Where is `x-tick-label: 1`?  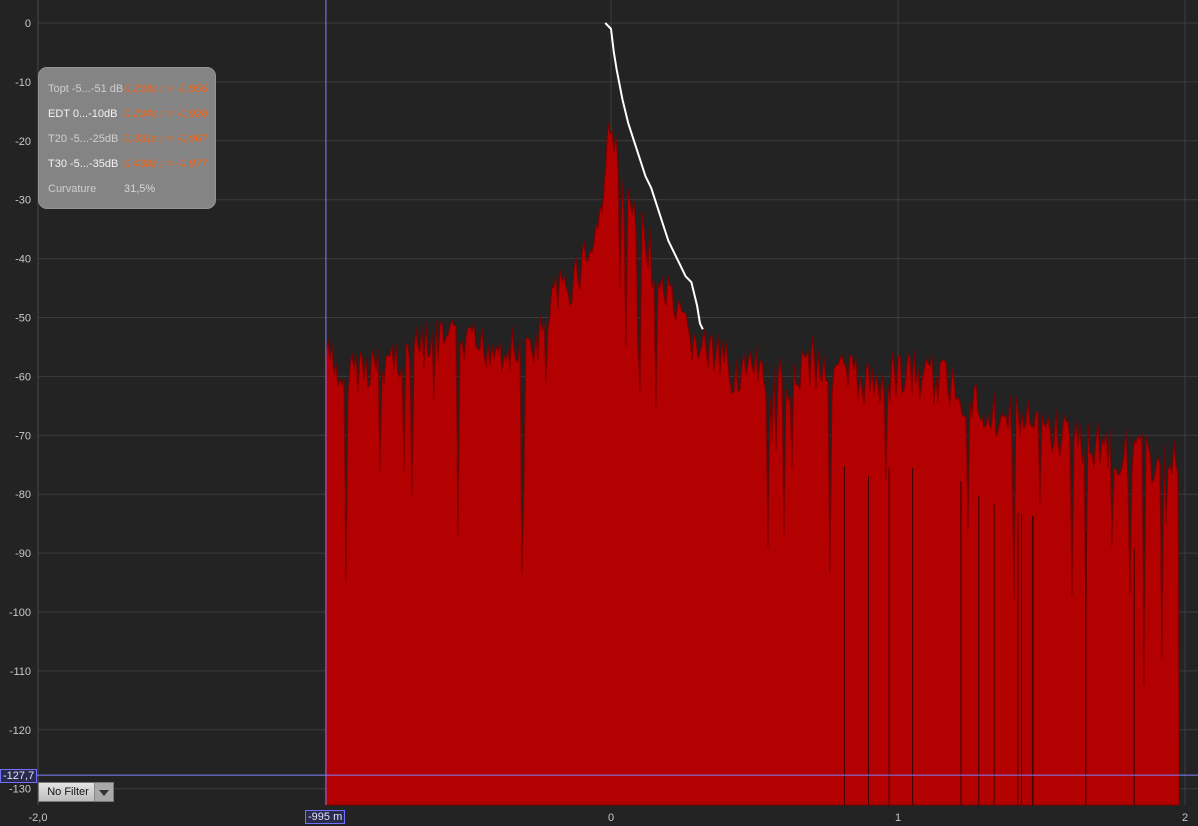
x-tick-label: 1 is located at coordinates (898, 818).